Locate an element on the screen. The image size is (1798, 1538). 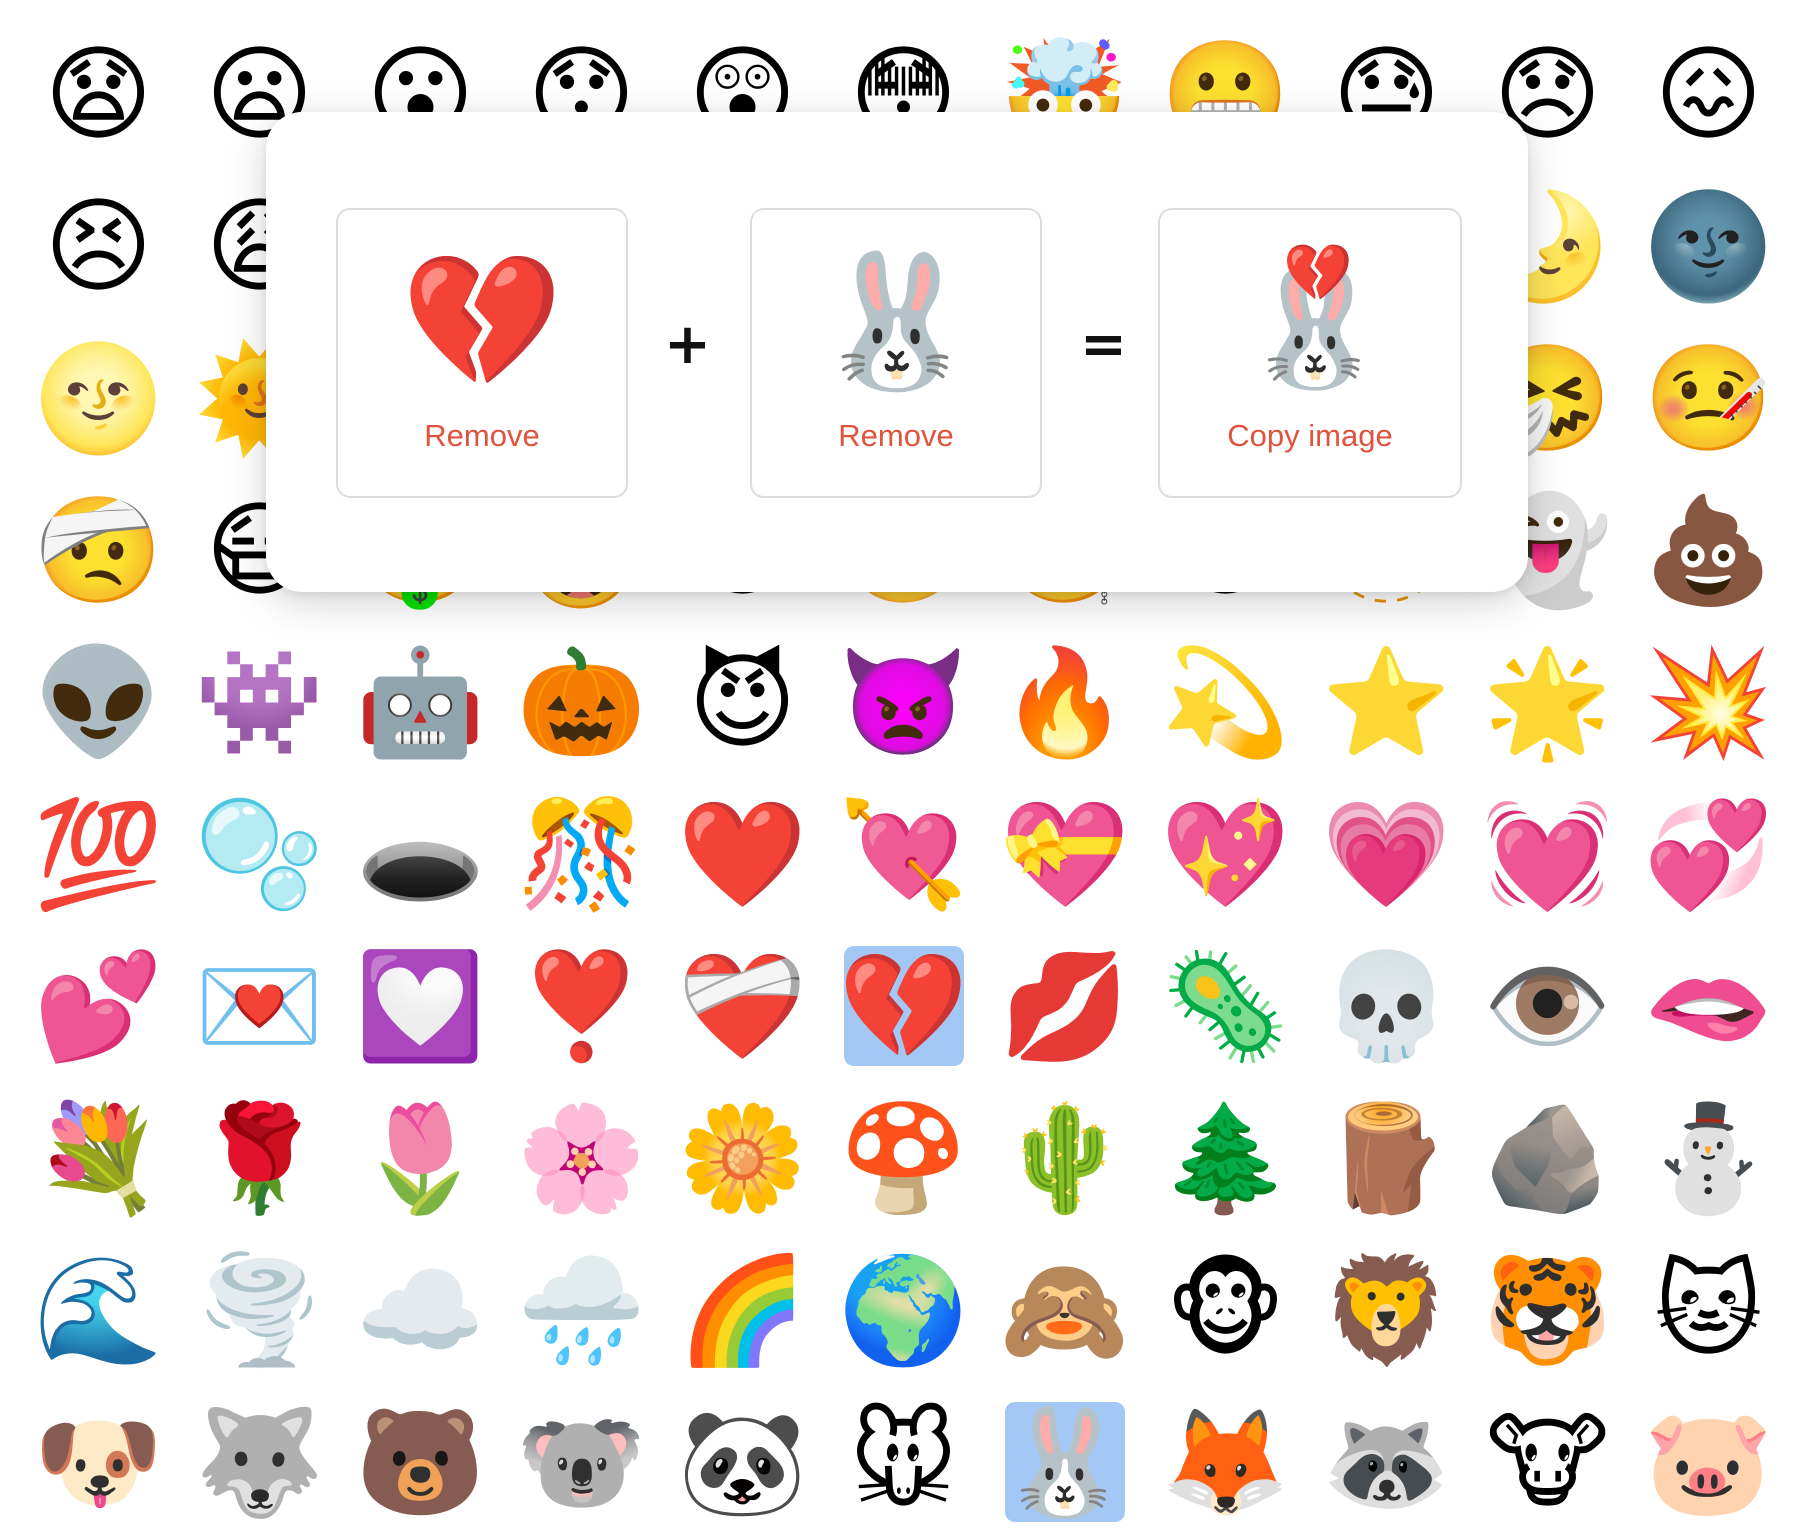
emoji-grid-cell: 🪨 is located at coordinates (1547, 1158).